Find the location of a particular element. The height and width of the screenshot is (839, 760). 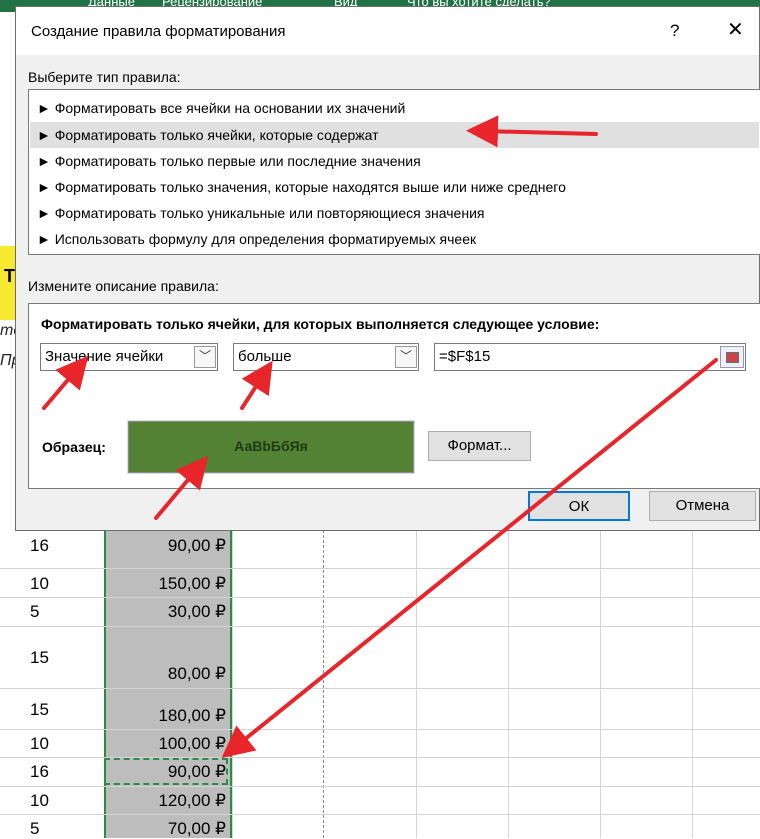

dialog-title: Создание правила форматирования is located at coordinates (158, 31).